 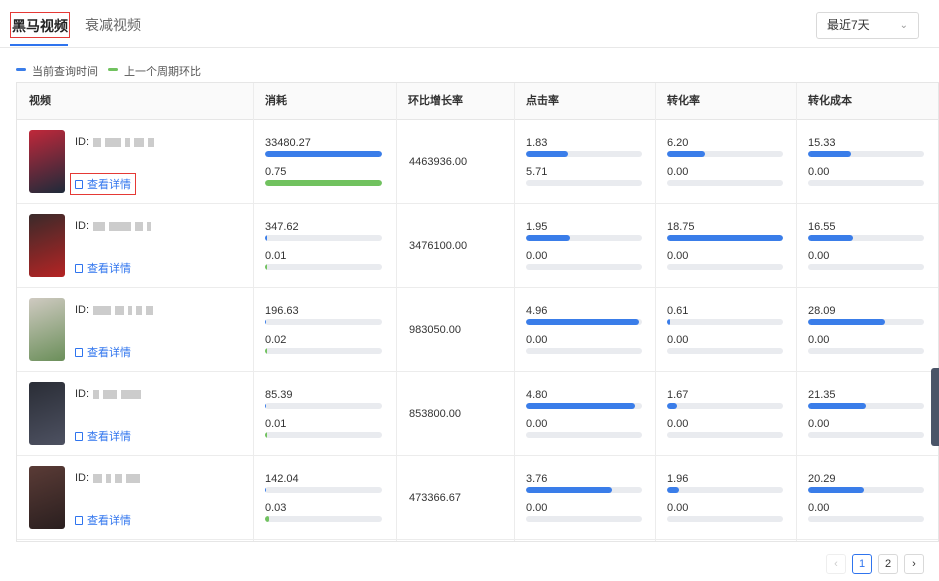 What do you see at coordinates (276, 508) in the screenshot?
I see `consume-previous-value: 0.03` at bounding box center [276, 508].